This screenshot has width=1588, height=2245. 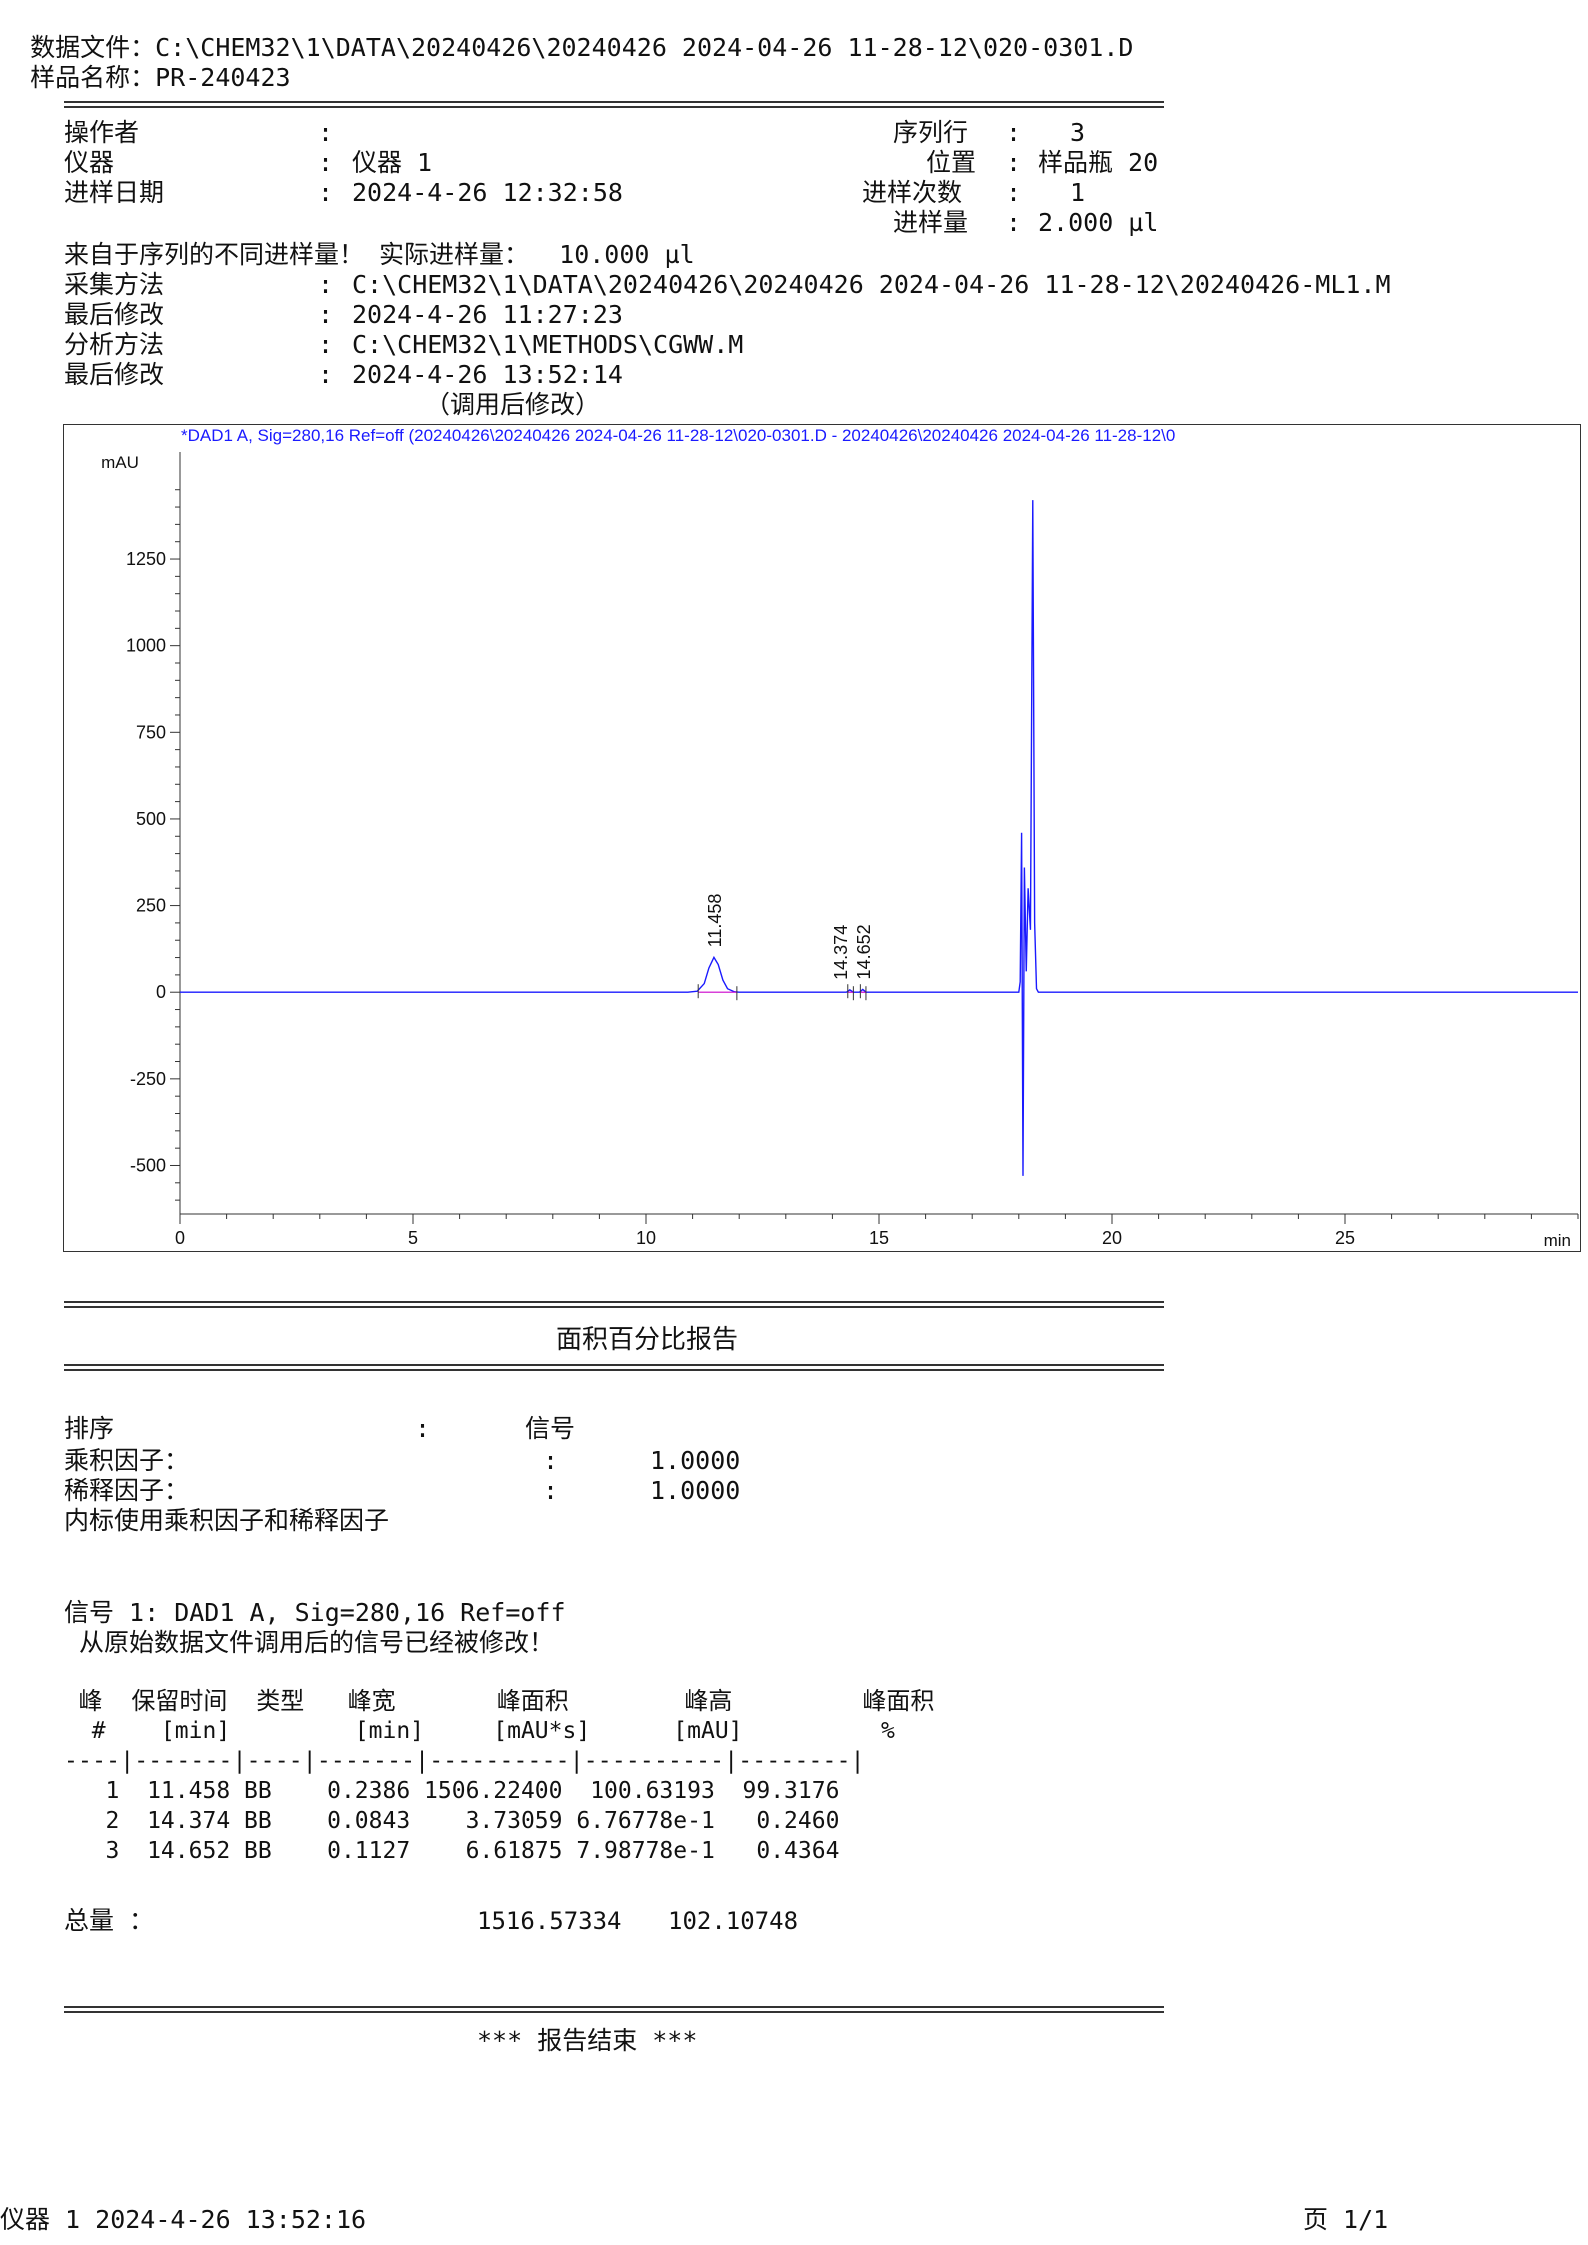 What do you see at coordinates (1014, 162) in the screenshot?
I see `location-colon: :` at bounding box center [1014, 162].